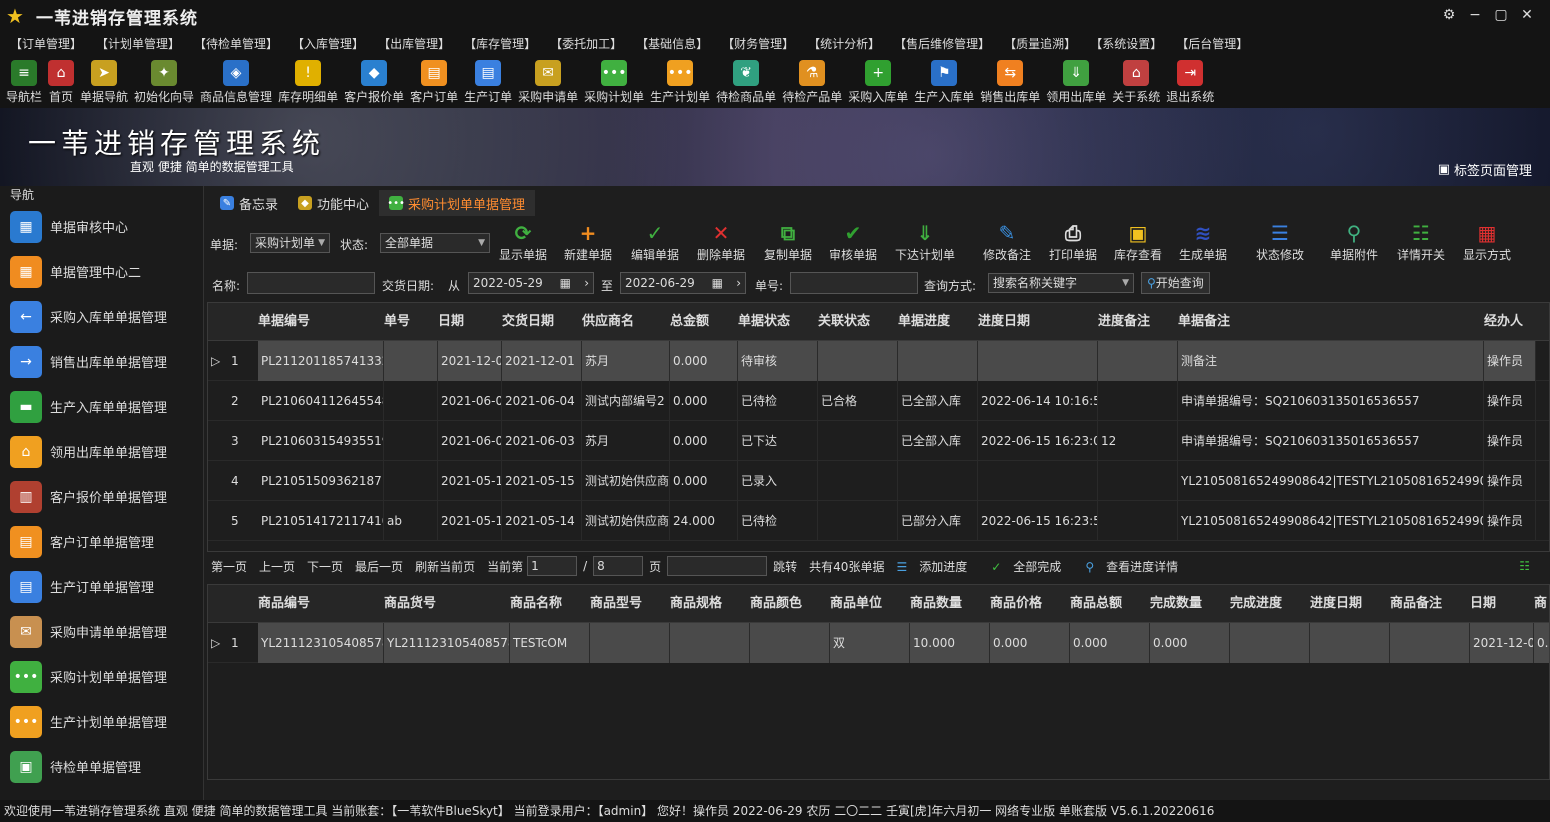 The image size is (1550, 822). I want to click on menu-item: 【后台管理】, so click(1212, 44).